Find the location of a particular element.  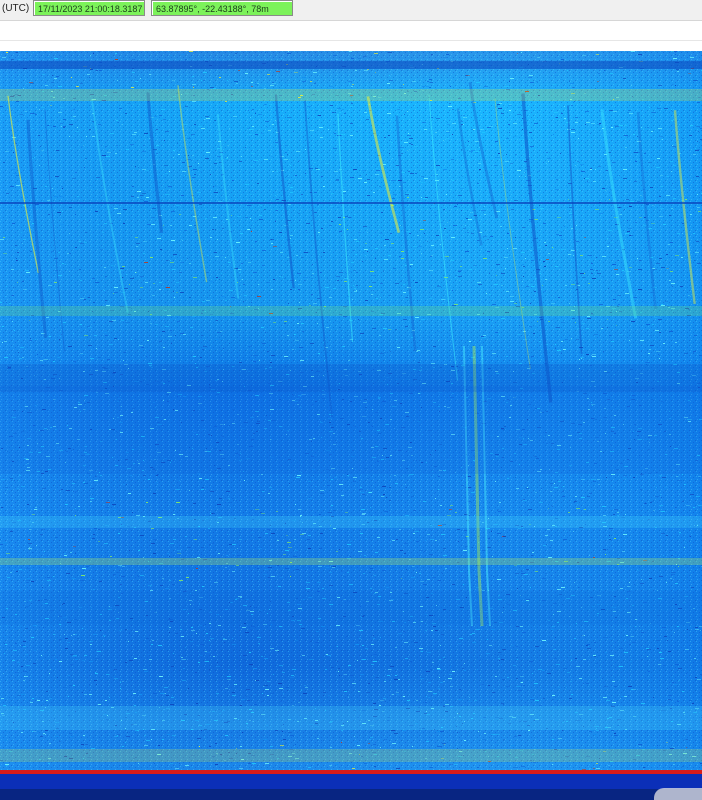

position-field: 63.87895°, -22.43188°, 78m is located at coordinates (222, 8).